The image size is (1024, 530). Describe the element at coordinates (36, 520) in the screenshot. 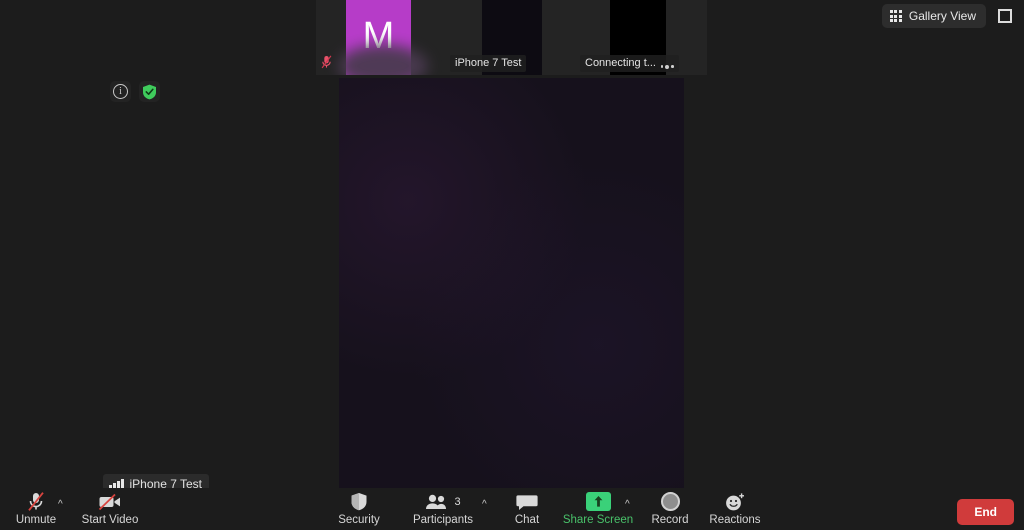

I see `unmute-label: Unmute` at that location.